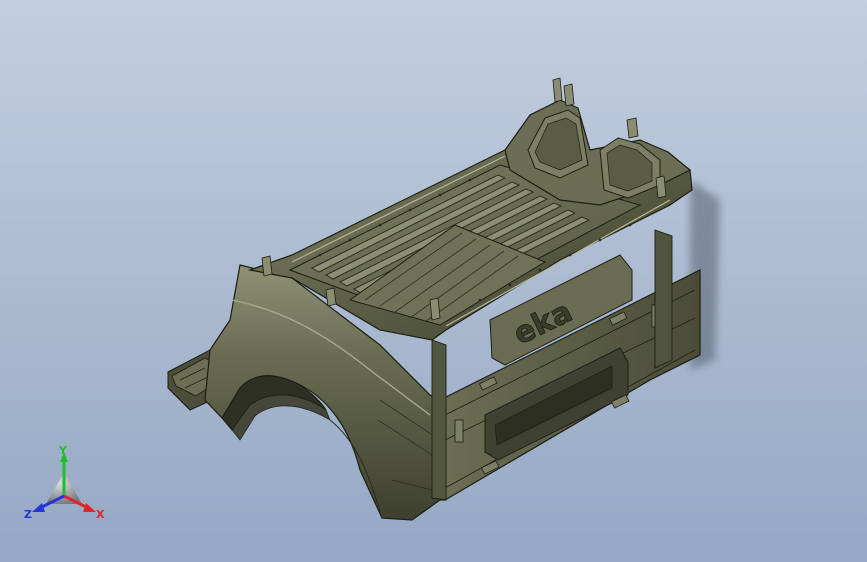 This screenshot has height=562, width=867. I want to click on z-axis-label: Z, so click(28, 514).